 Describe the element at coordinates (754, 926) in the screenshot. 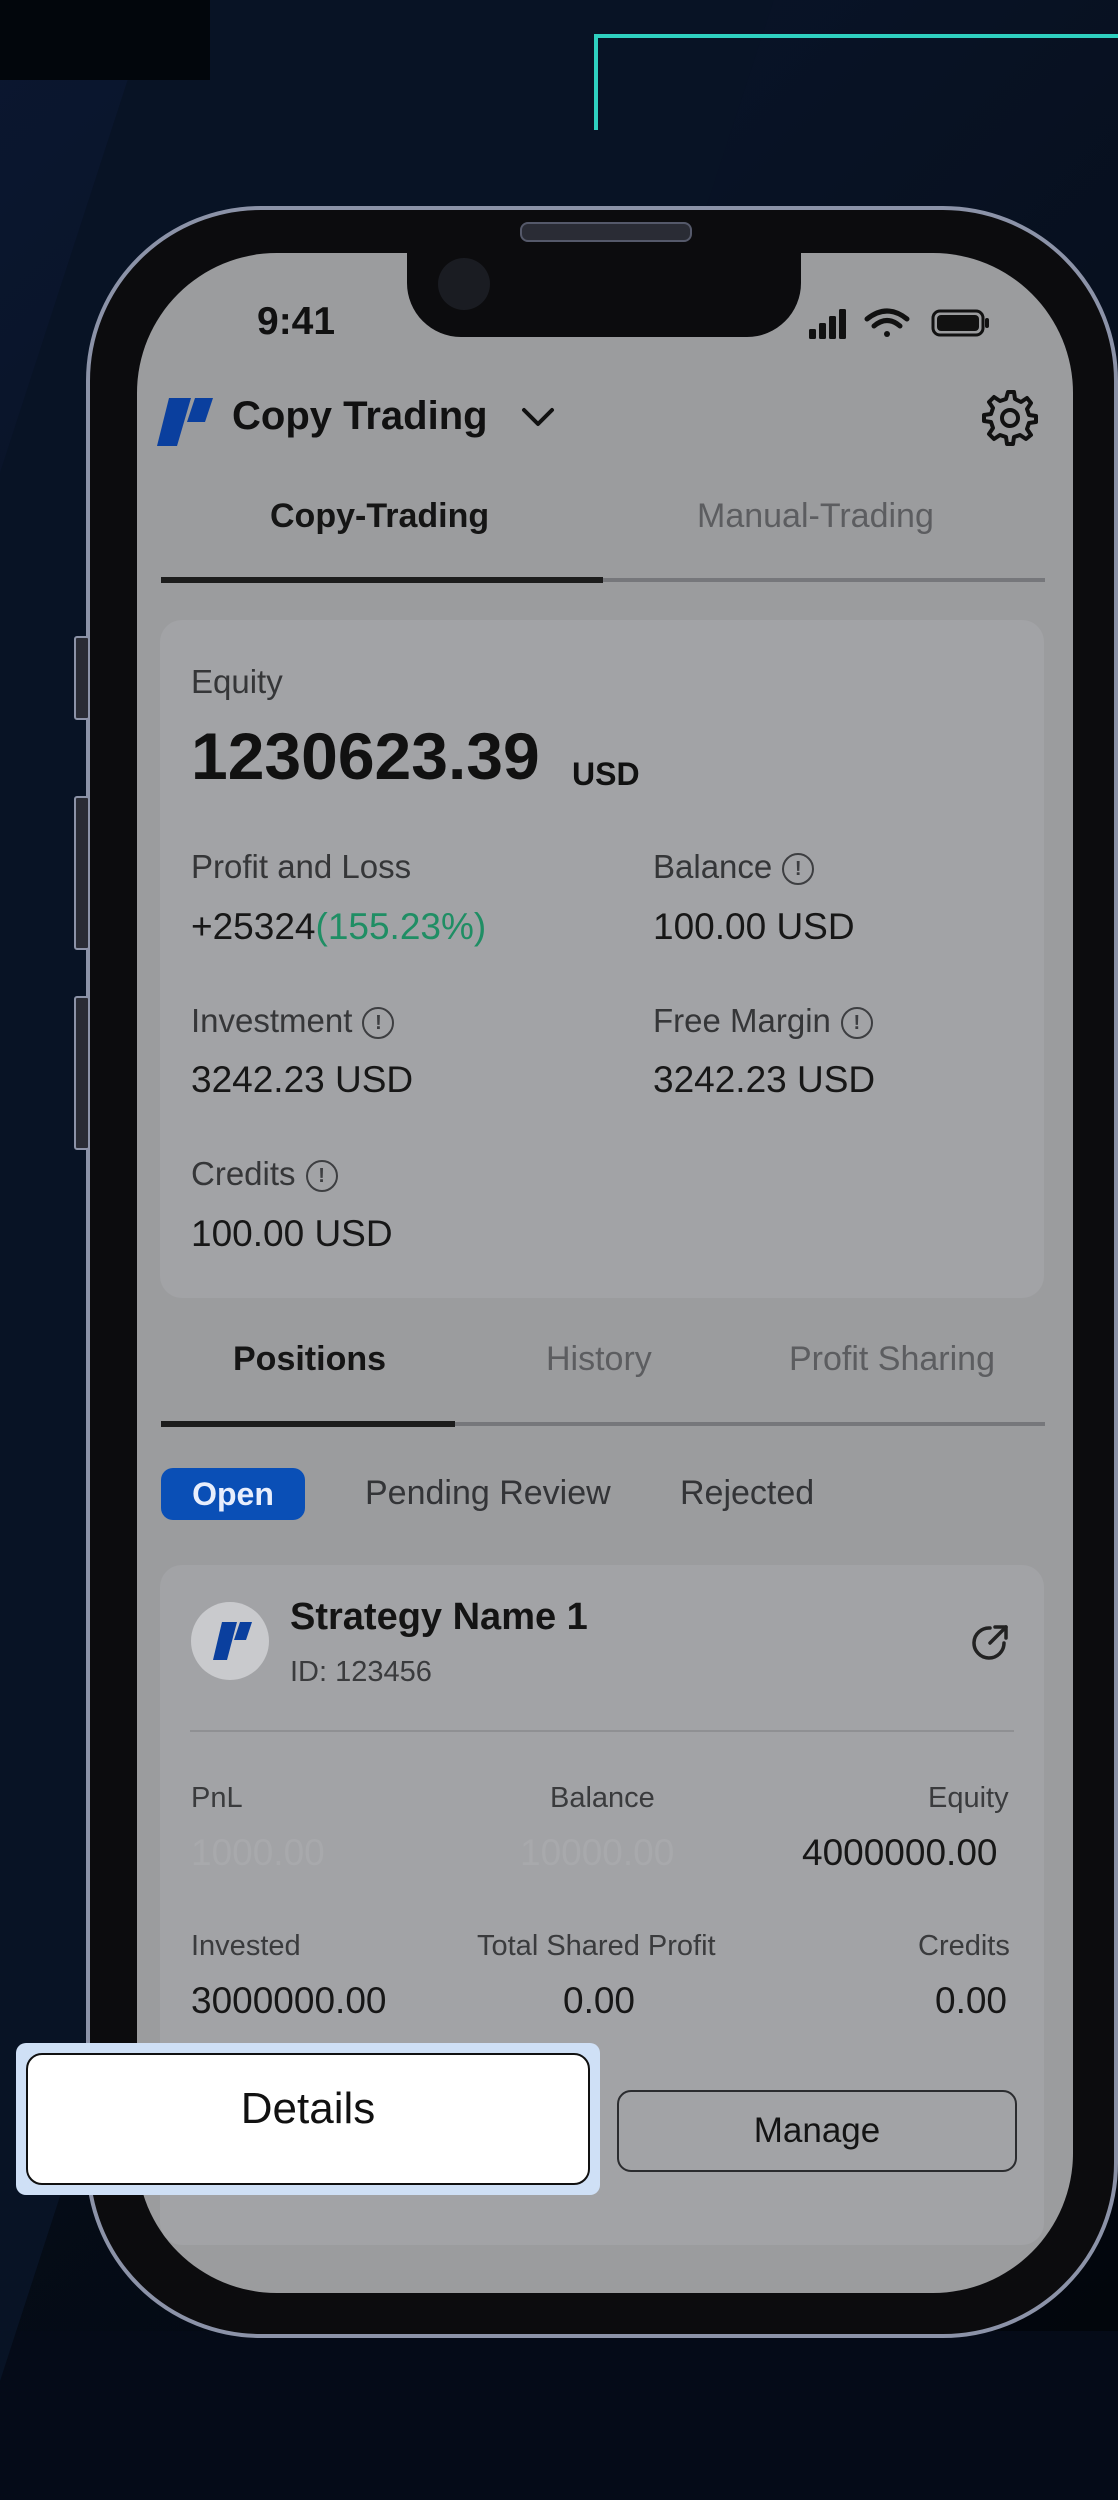

I see `balance-value: 100.00 USD` at that location.